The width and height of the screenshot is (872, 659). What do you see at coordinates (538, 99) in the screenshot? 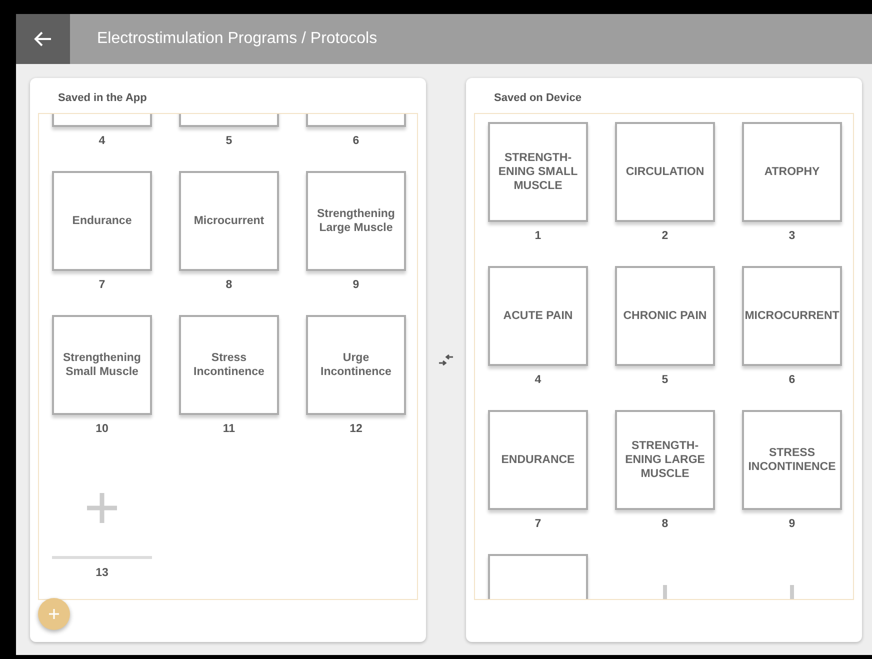
I see `panel-title: Saved on Device` at bounding box center [538, 99].